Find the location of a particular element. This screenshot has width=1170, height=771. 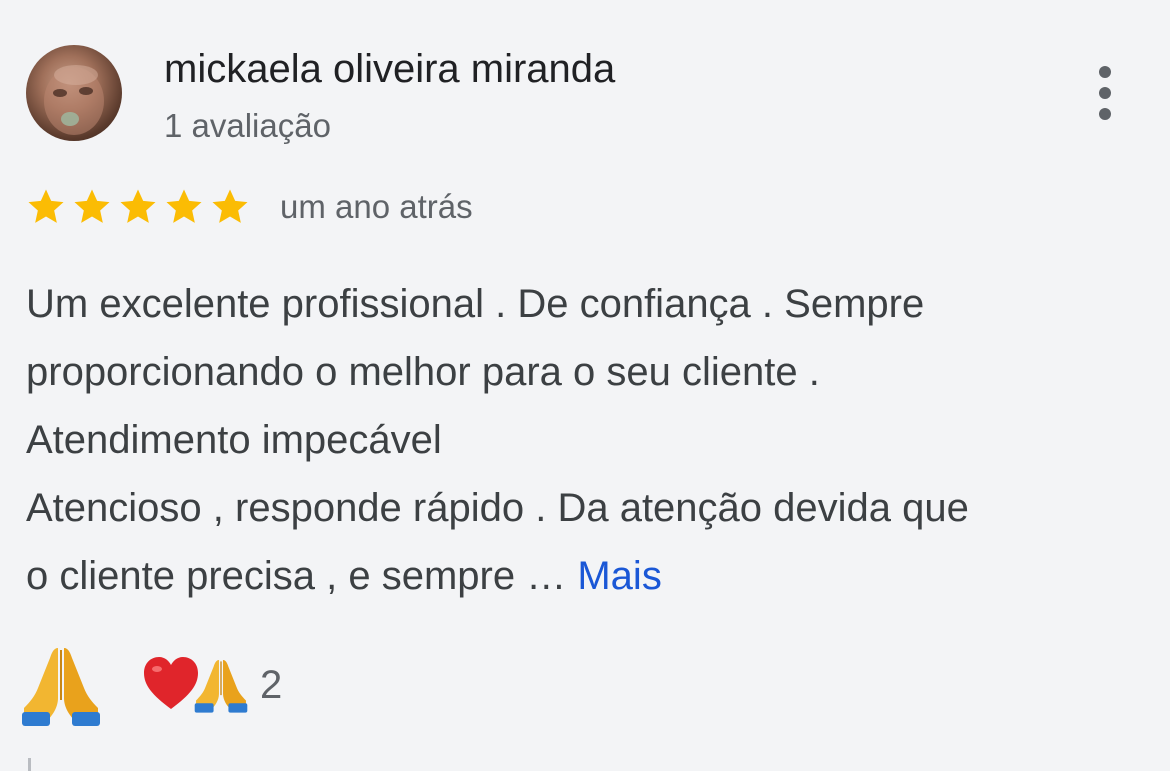

divider is located at coordinates (29, 764).